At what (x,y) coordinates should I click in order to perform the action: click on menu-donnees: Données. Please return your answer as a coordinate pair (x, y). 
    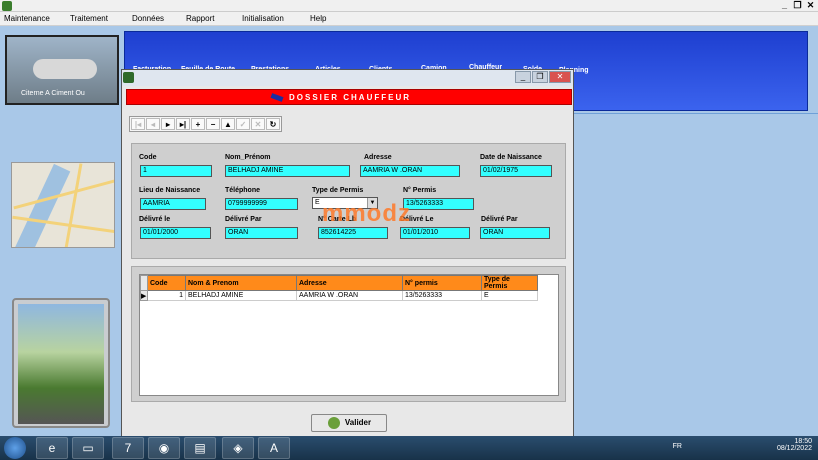
    Looking at the image, I should click on (148, 18).